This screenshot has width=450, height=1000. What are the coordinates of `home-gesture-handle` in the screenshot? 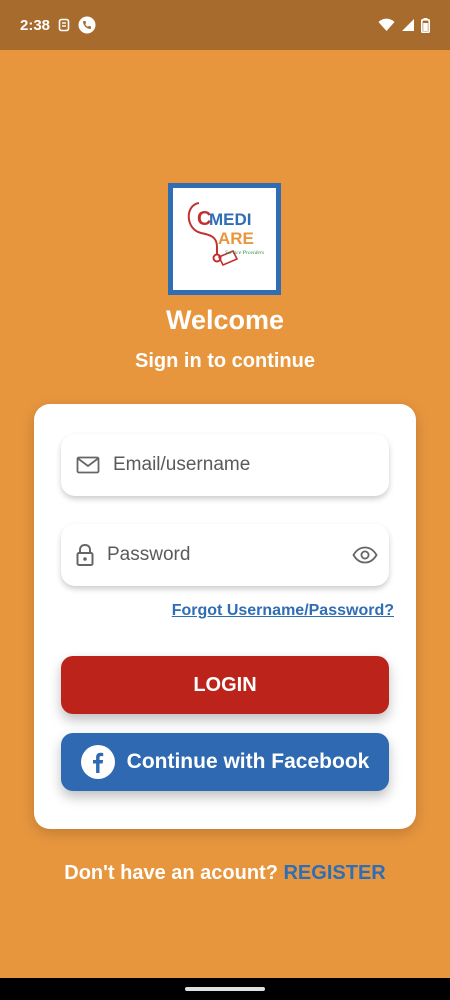 It's located at (225, 989).